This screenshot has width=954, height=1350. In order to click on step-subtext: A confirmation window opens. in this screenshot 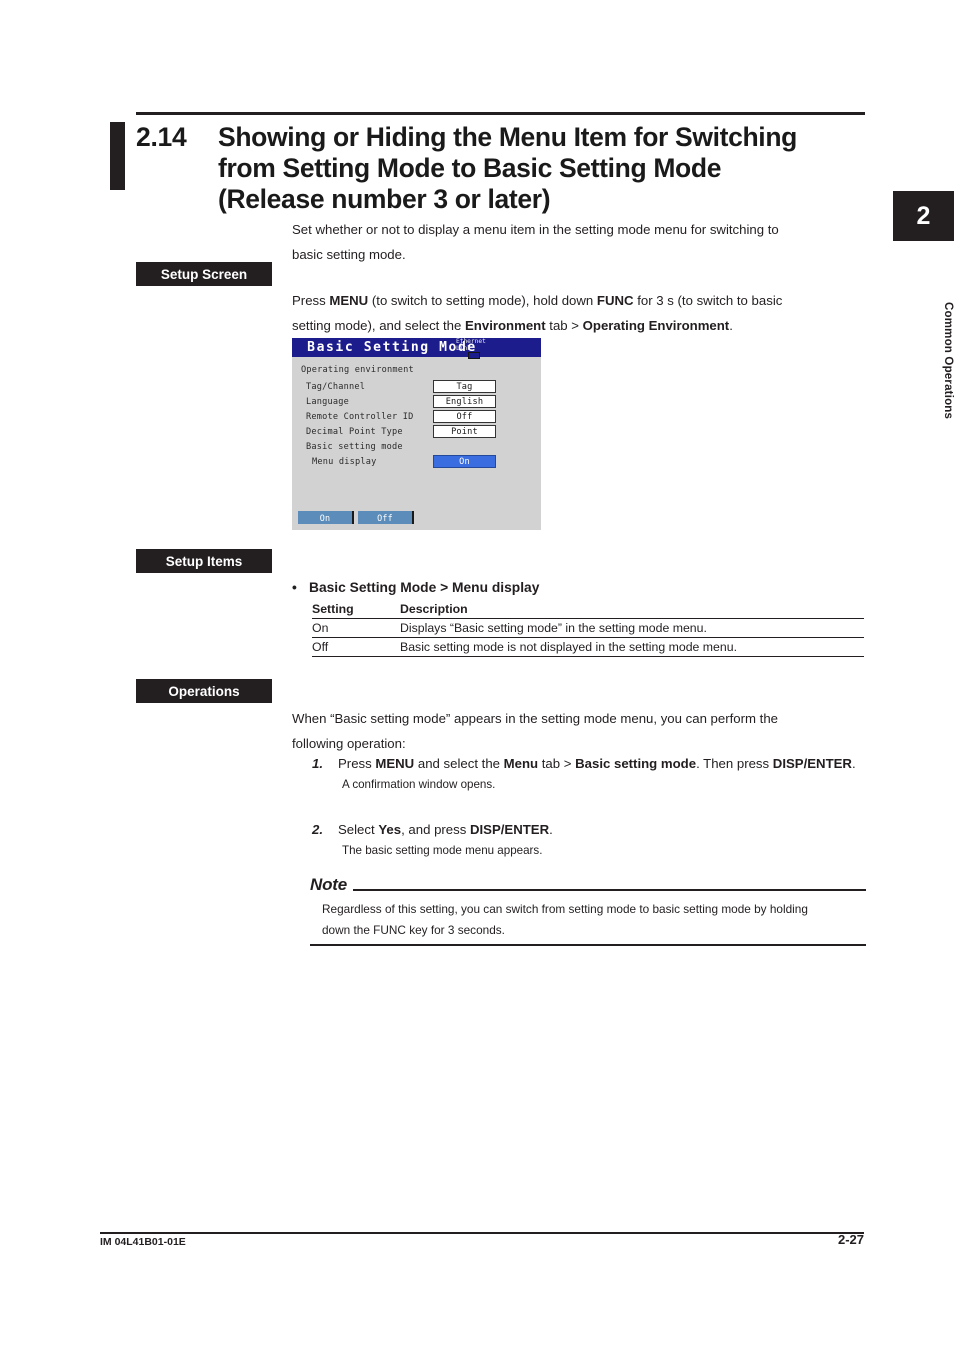, I will do `click(419, 784)`.